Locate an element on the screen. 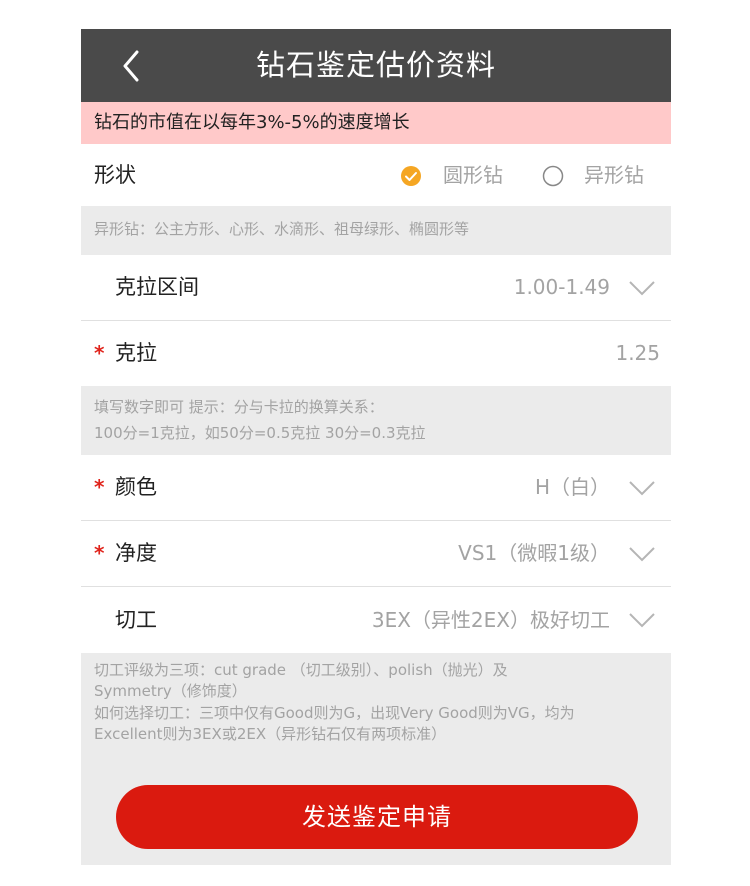 This screenshot has height=886, width=750. carat-range-value: 1.00-1.49 is located at coordinates (561, 287).